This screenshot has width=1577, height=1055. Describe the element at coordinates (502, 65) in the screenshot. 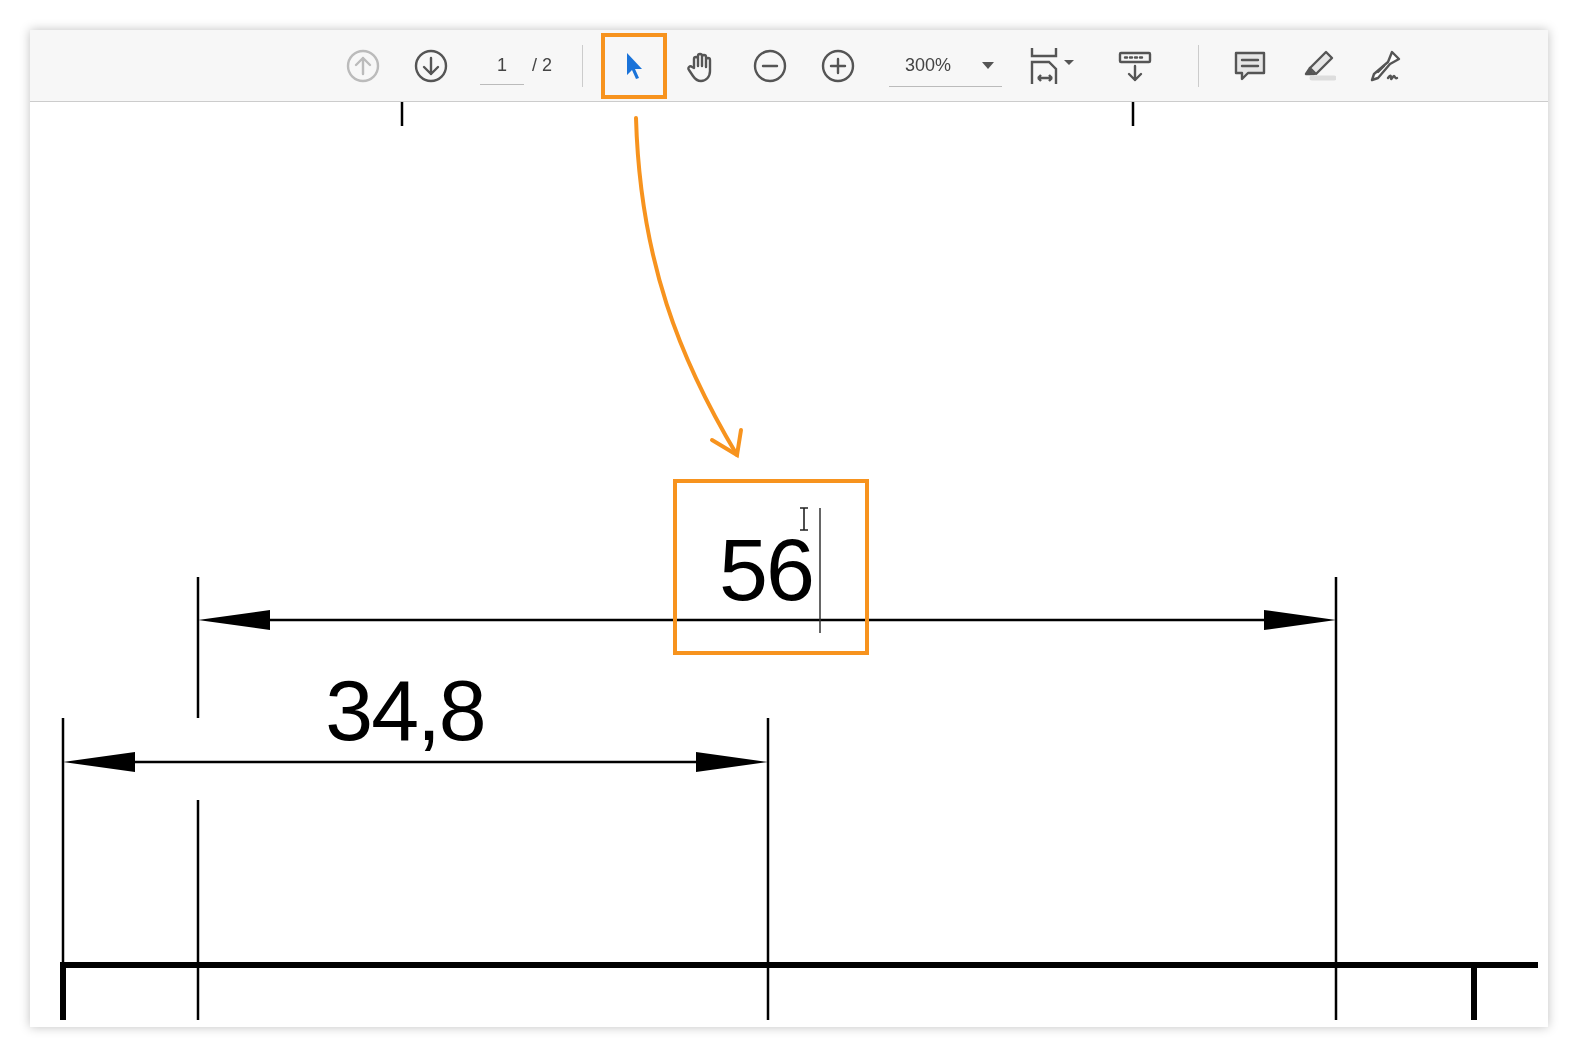

I see `page-number-field: 1` at that location.